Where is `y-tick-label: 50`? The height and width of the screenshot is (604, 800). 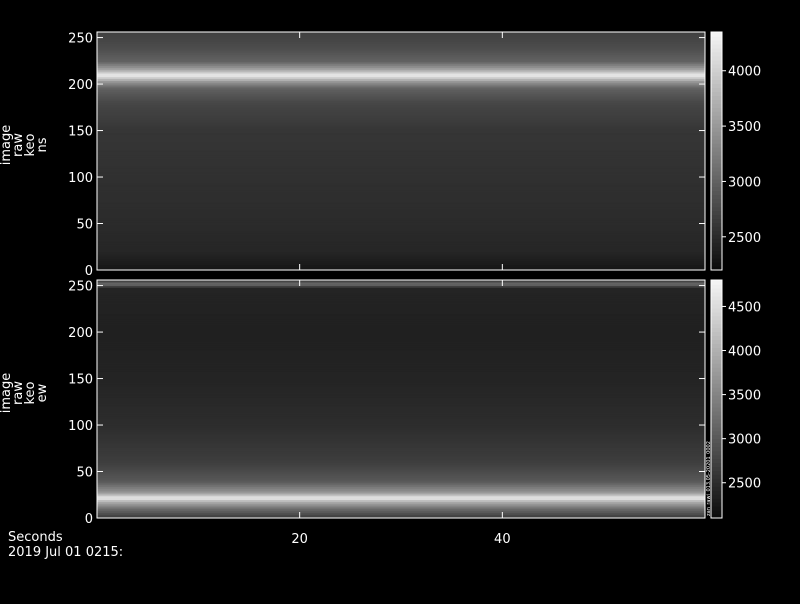 y-tick-label: 50 is located at coordinates (84, 225).